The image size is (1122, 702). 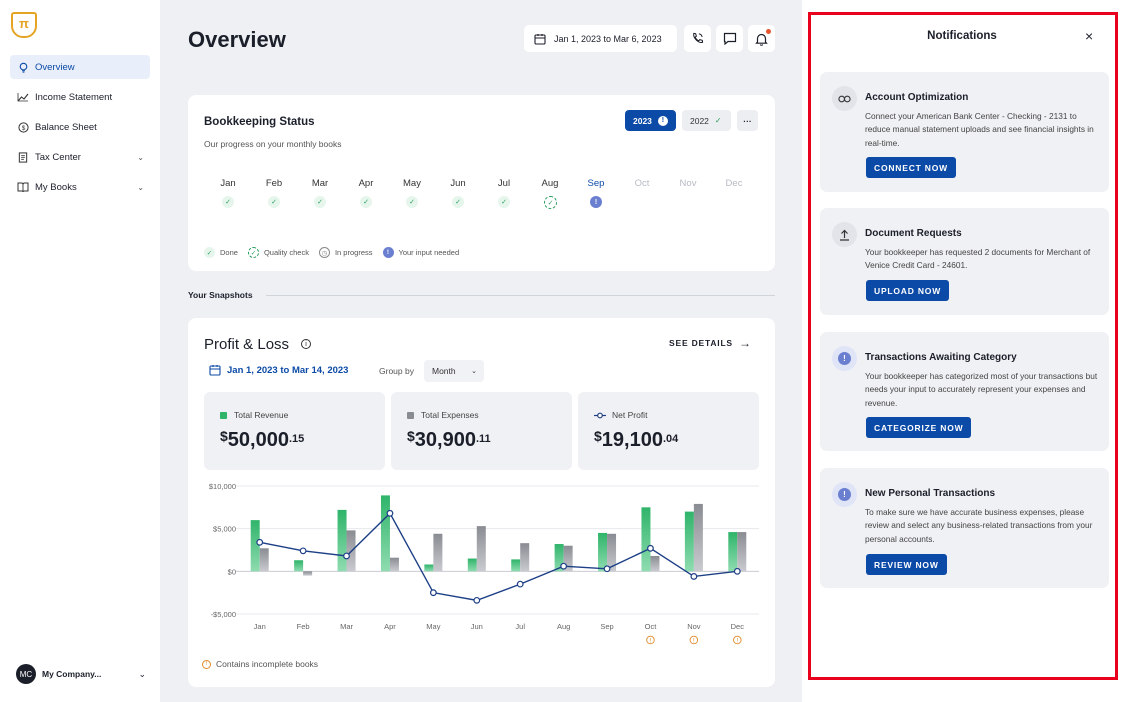 I want to click on quality-check-icon: ✓, so click(x=550, y=202).